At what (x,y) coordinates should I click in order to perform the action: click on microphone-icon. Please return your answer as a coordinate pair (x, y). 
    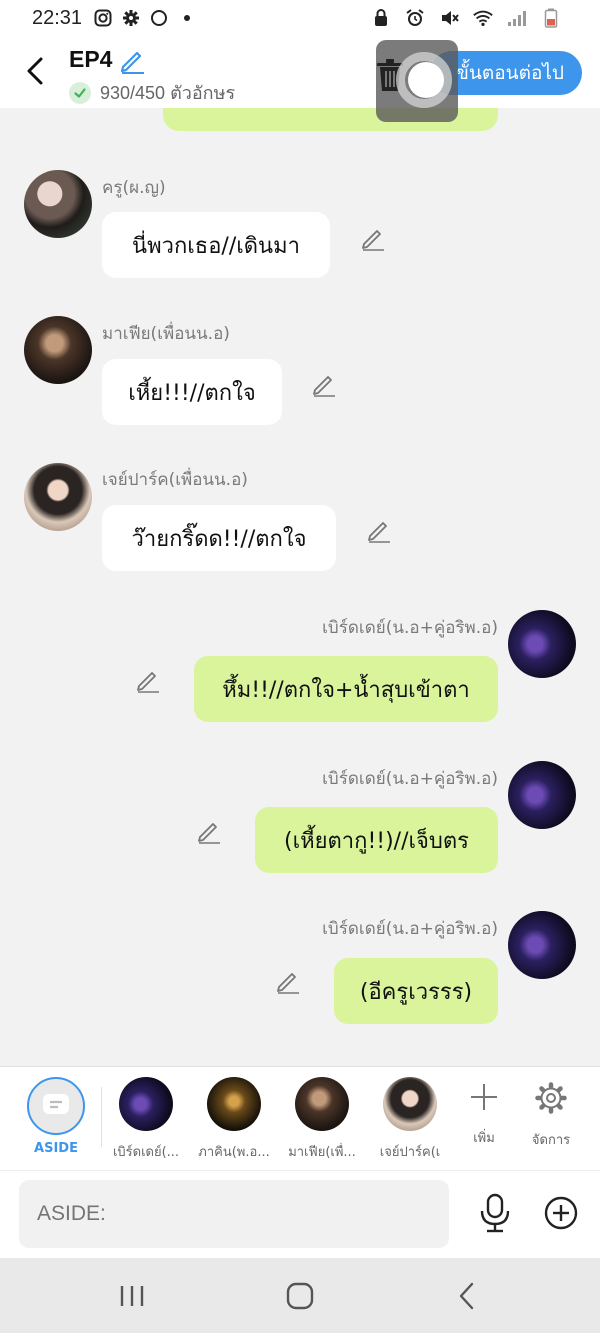
    Looking at the image, I should click on (495, 1213).